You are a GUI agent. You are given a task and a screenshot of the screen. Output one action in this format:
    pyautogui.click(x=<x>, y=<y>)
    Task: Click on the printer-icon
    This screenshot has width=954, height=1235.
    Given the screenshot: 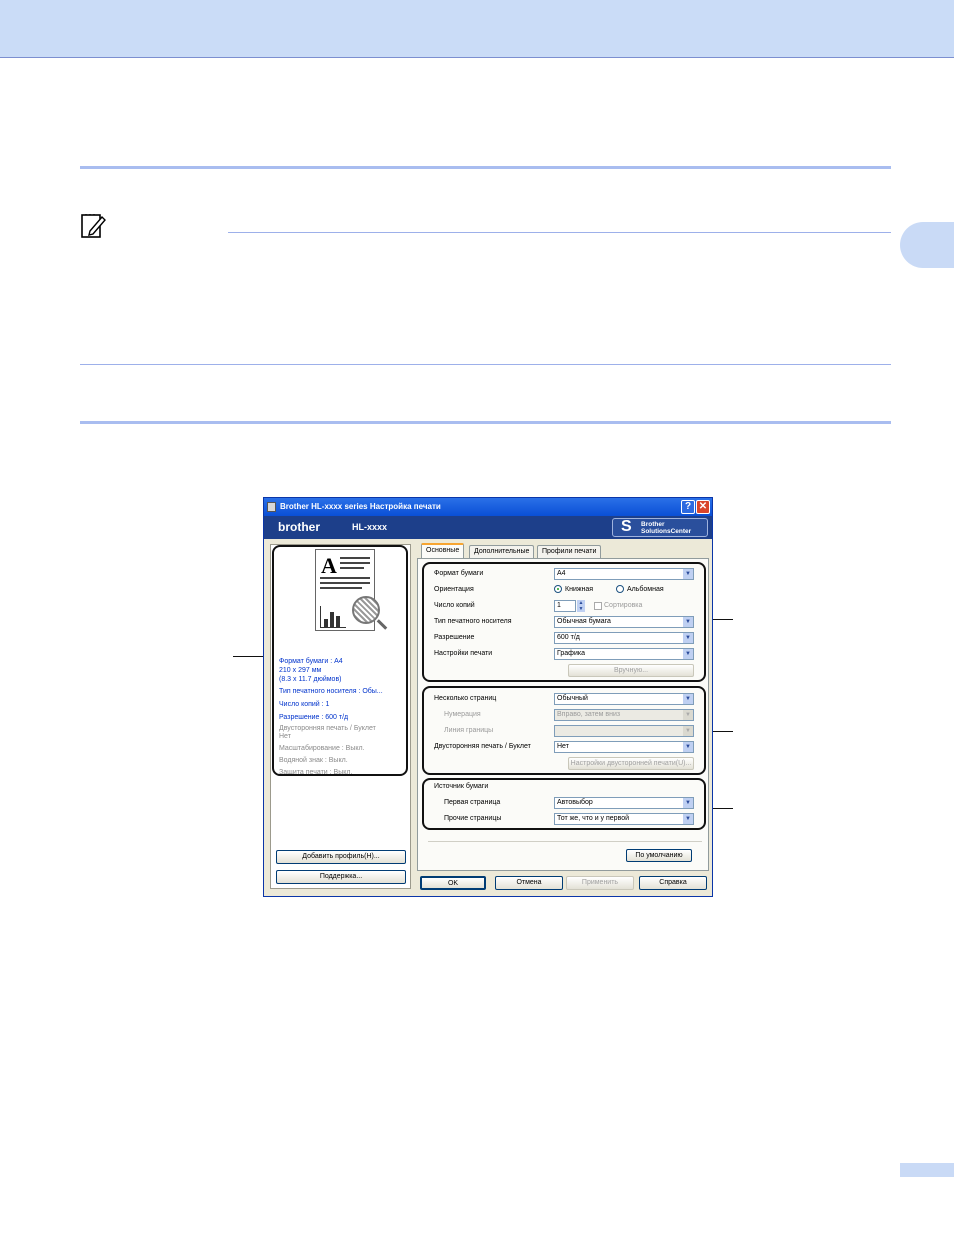 What is the action you would take?
    pyautogui.click(x=271, y=507)
    